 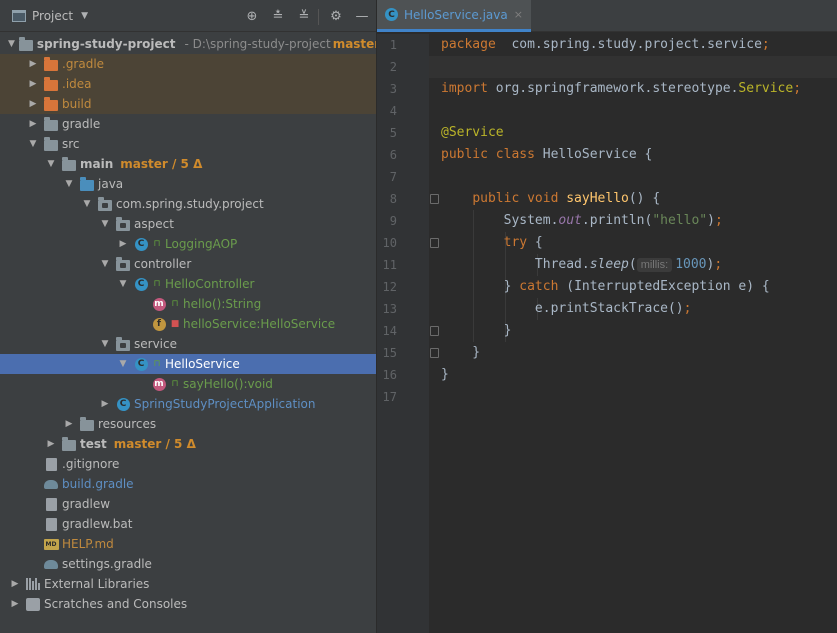 What do you see at coordinates (389, 397) in the screenshot?
I see `line-number: 17` at bounding box center [389, 397].